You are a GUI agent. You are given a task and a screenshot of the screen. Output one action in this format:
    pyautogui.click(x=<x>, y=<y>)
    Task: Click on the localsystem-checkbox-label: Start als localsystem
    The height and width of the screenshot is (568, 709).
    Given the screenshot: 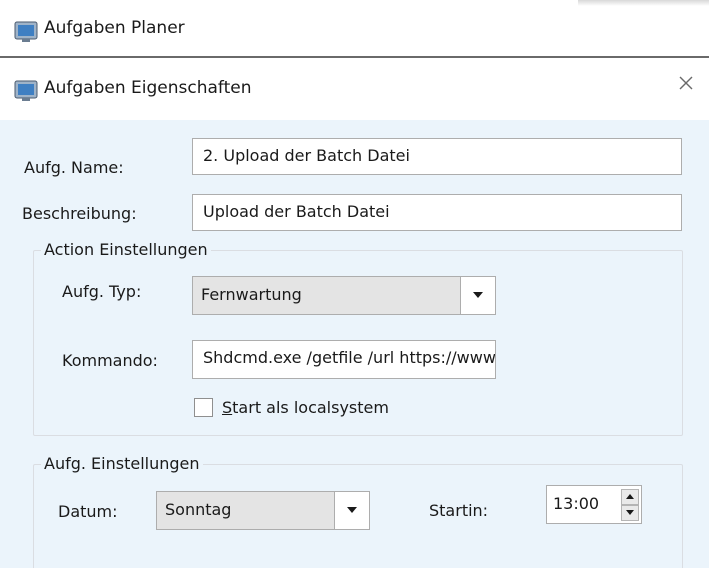 What is the action you would take?
    pyautogui.click(x=305, y=407)
    